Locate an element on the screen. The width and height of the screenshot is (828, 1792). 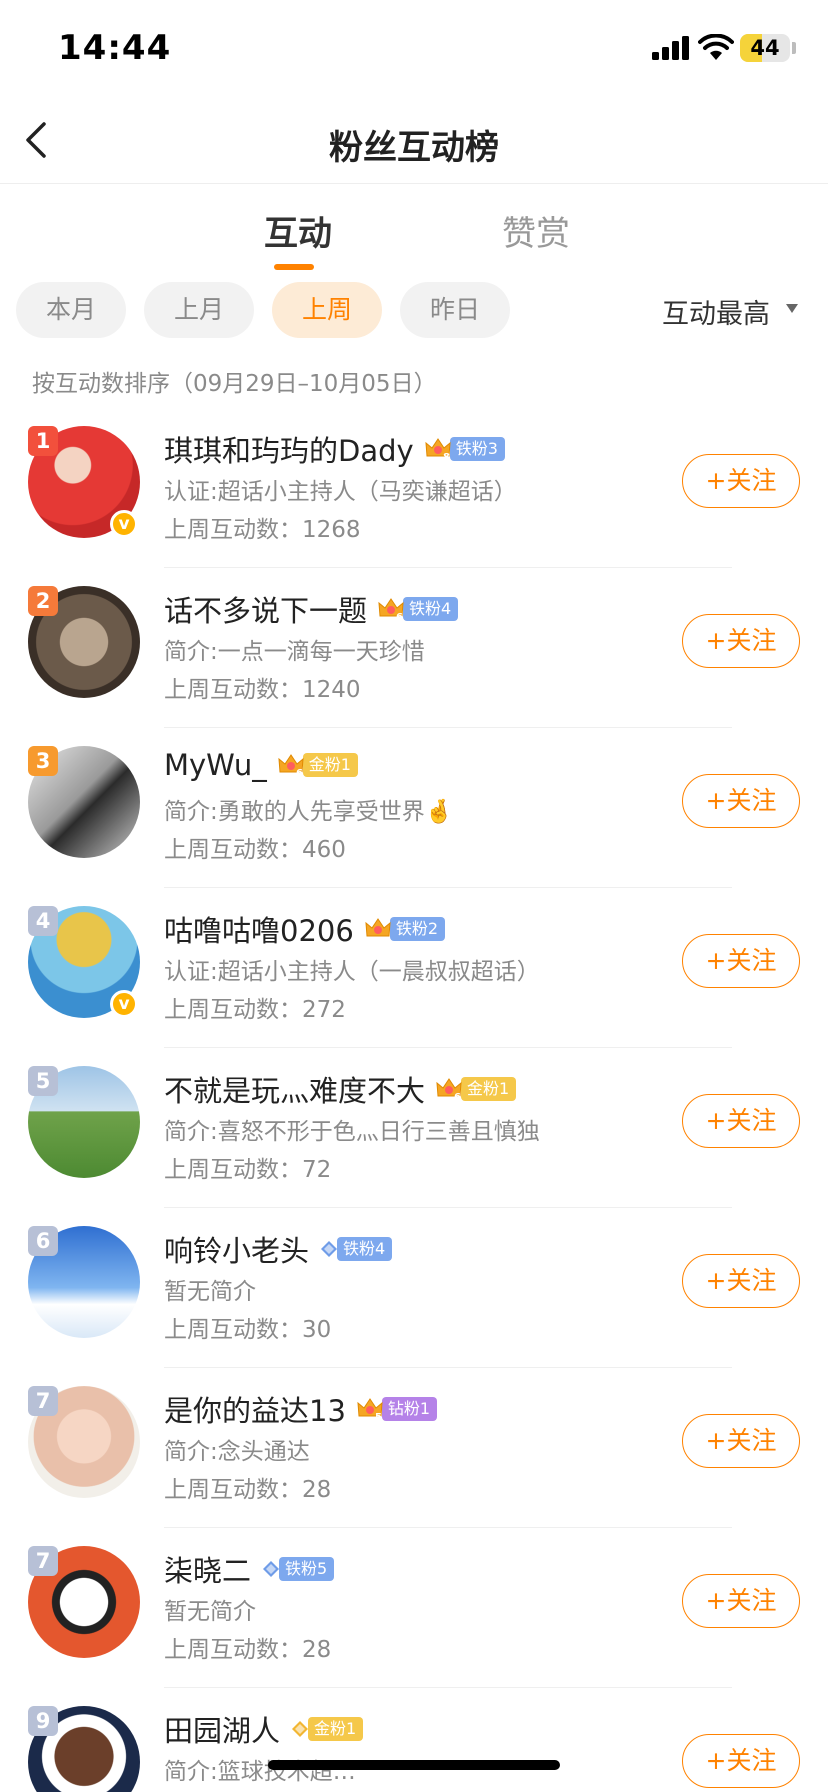
name-line: 不就是玩灬难度不大 6 金粉1 is located at coordinates (340, 1088).